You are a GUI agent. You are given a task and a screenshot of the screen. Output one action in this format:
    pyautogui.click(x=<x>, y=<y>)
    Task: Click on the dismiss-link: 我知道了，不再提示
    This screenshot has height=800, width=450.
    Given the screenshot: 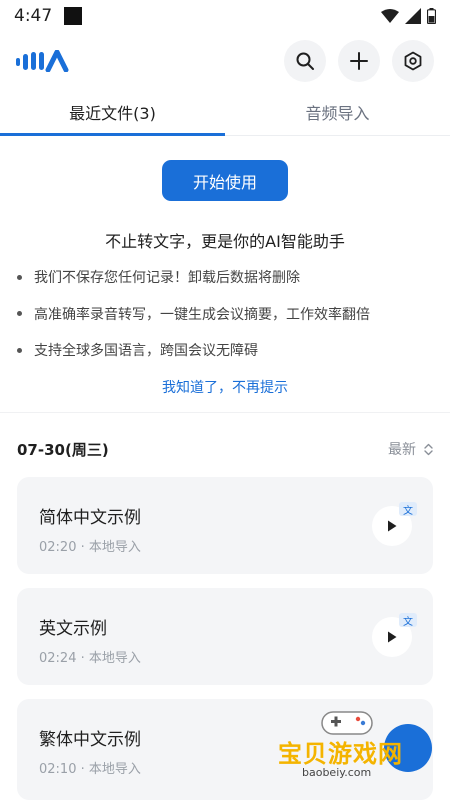 What is the action you would take?
    pyautogui.click(x=225, y=387)
    